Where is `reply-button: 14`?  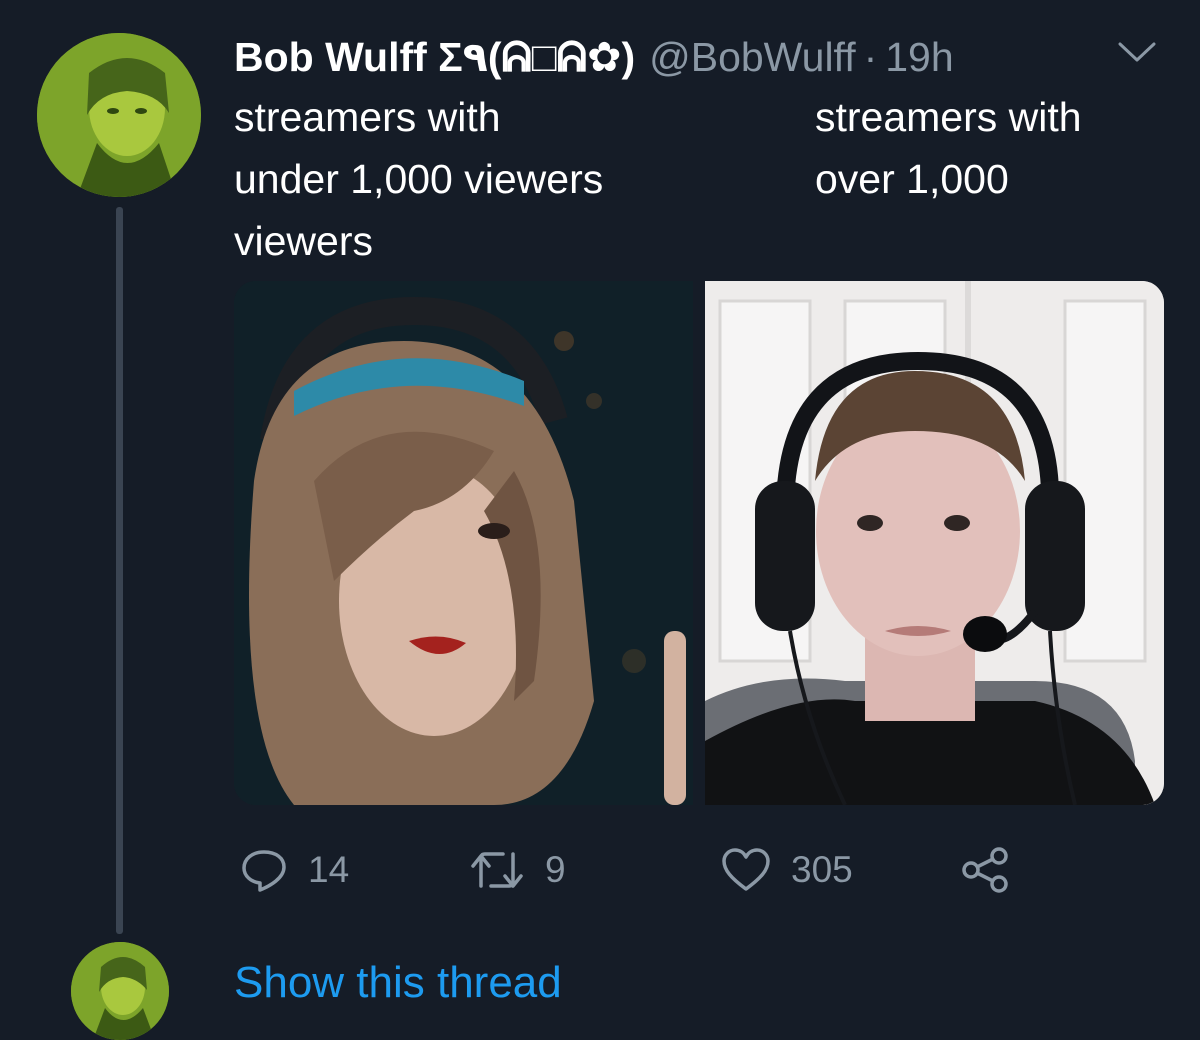 reply-button: 14 is located at coordinates (294, 870).